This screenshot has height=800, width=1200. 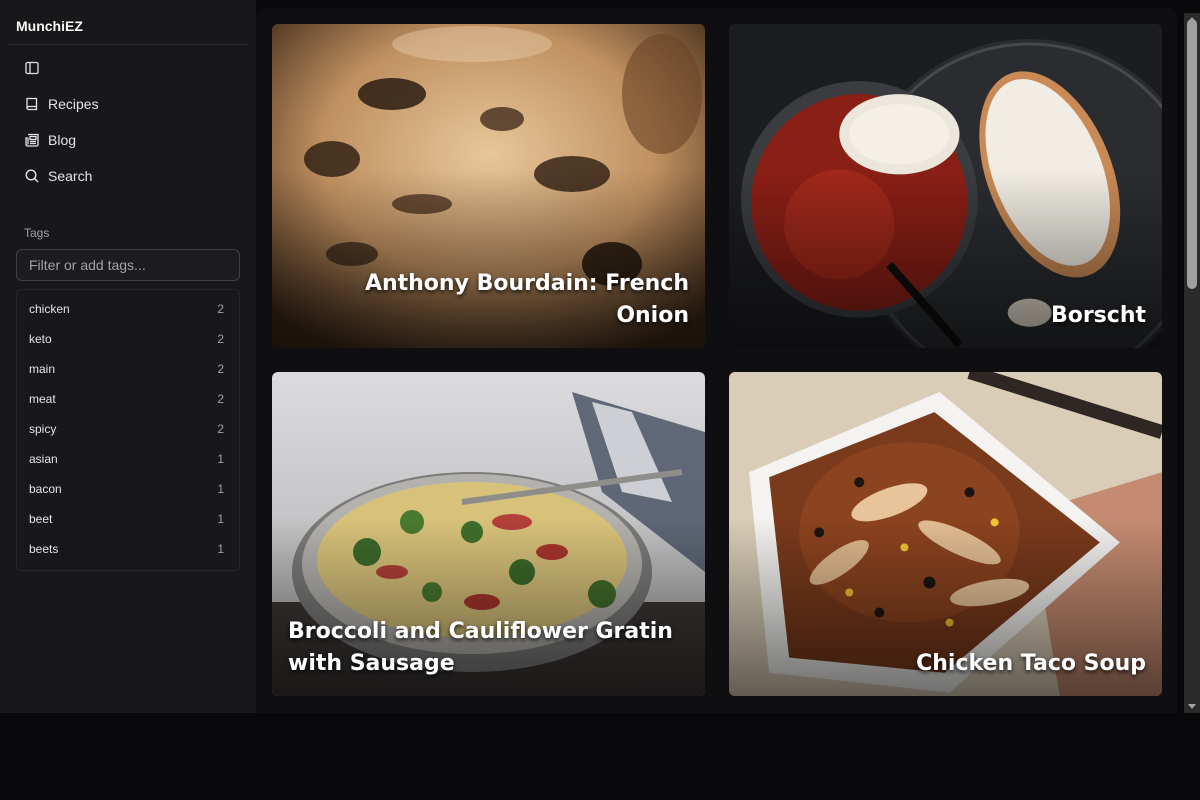 What do you see at coordinates (526, 299) in the screenshot?
I see `recipe-title: Anthony Bourdain: French Onion` at bounding box center [526, 299].